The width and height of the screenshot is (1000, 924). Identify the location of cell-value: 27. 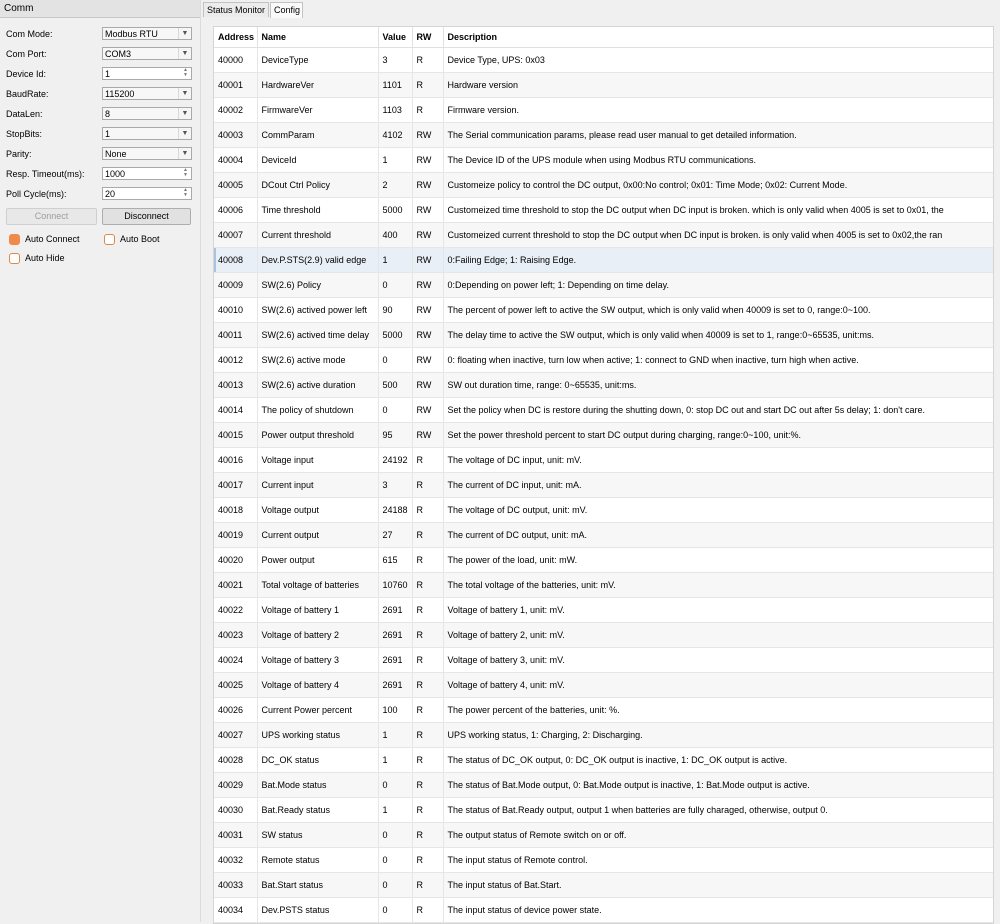
(395, 535).